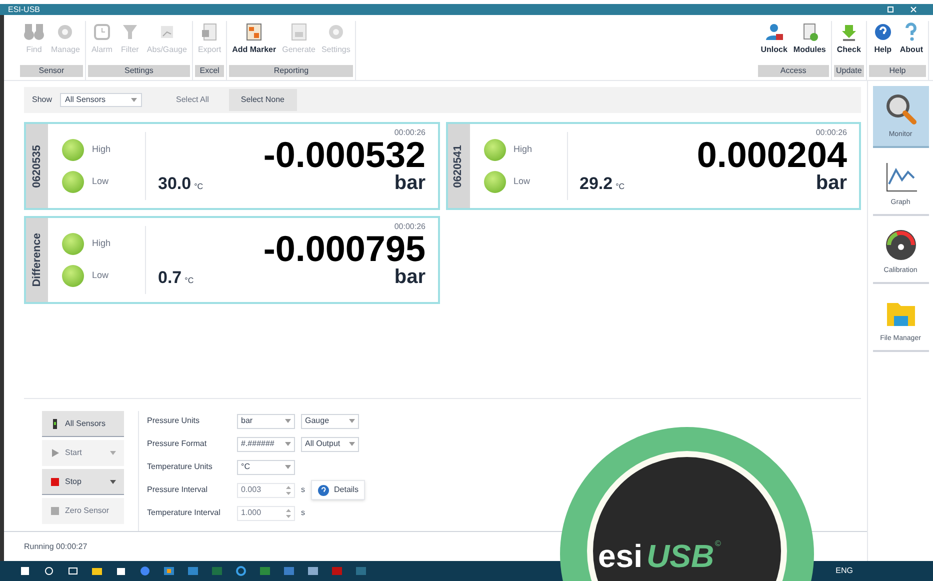 This screenshot has height=581, width=933. What do you see at coordinates (177, 490) in the screenshot?
I see `setting-label: Pressure Interval` at bounding box center [177, 490].